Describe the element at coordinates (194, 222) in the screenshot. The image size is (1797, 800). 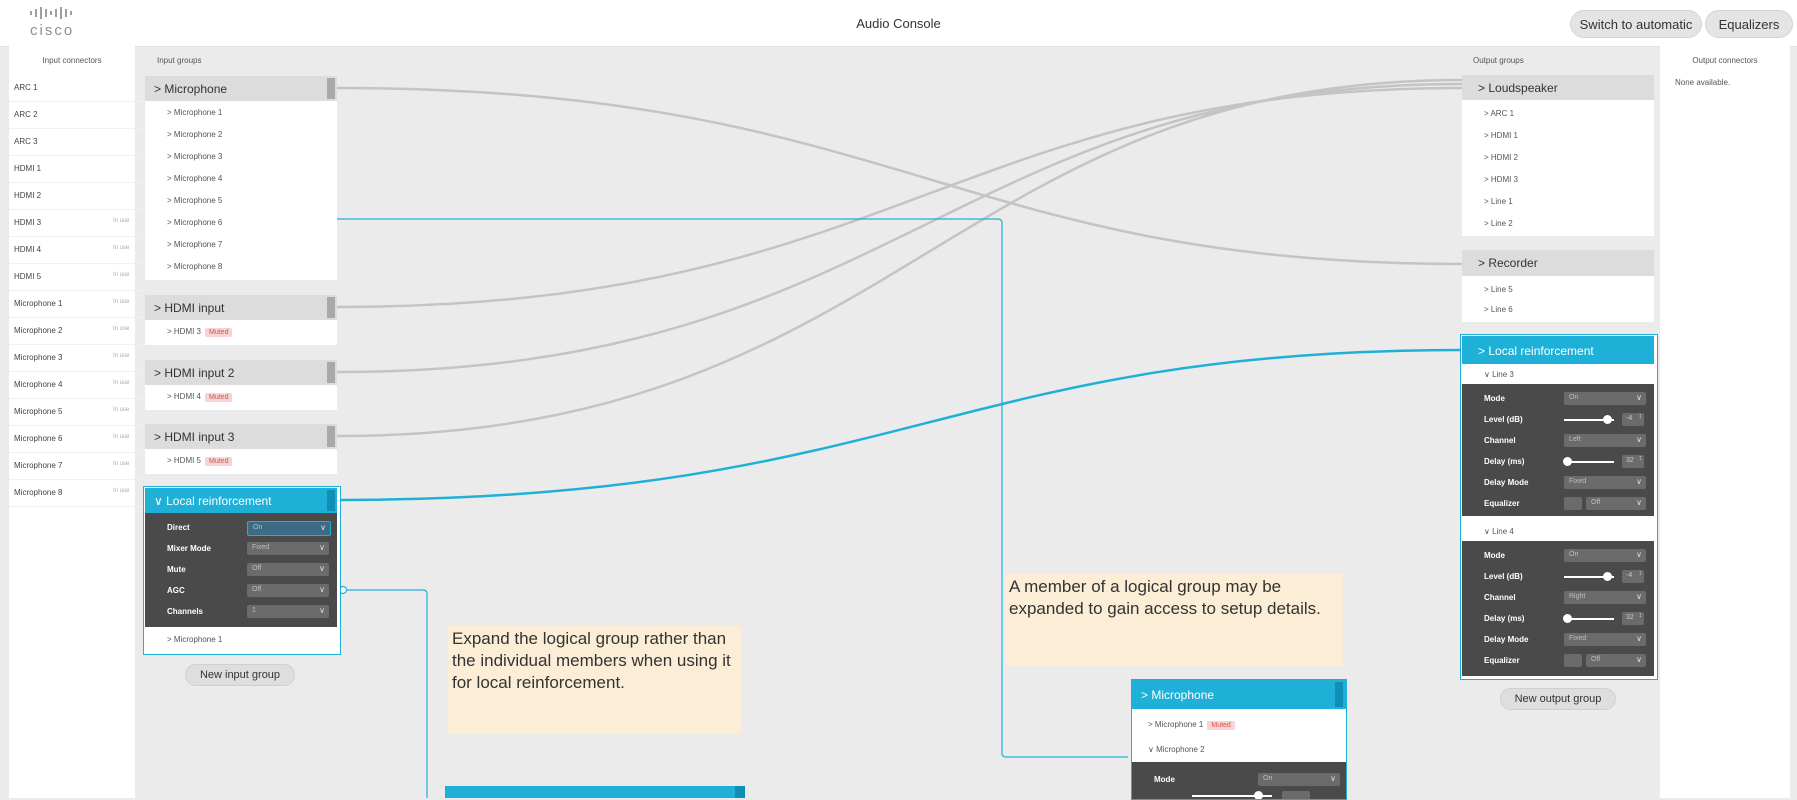
I see `member-microphone-6: > Microphone 6` at that location.